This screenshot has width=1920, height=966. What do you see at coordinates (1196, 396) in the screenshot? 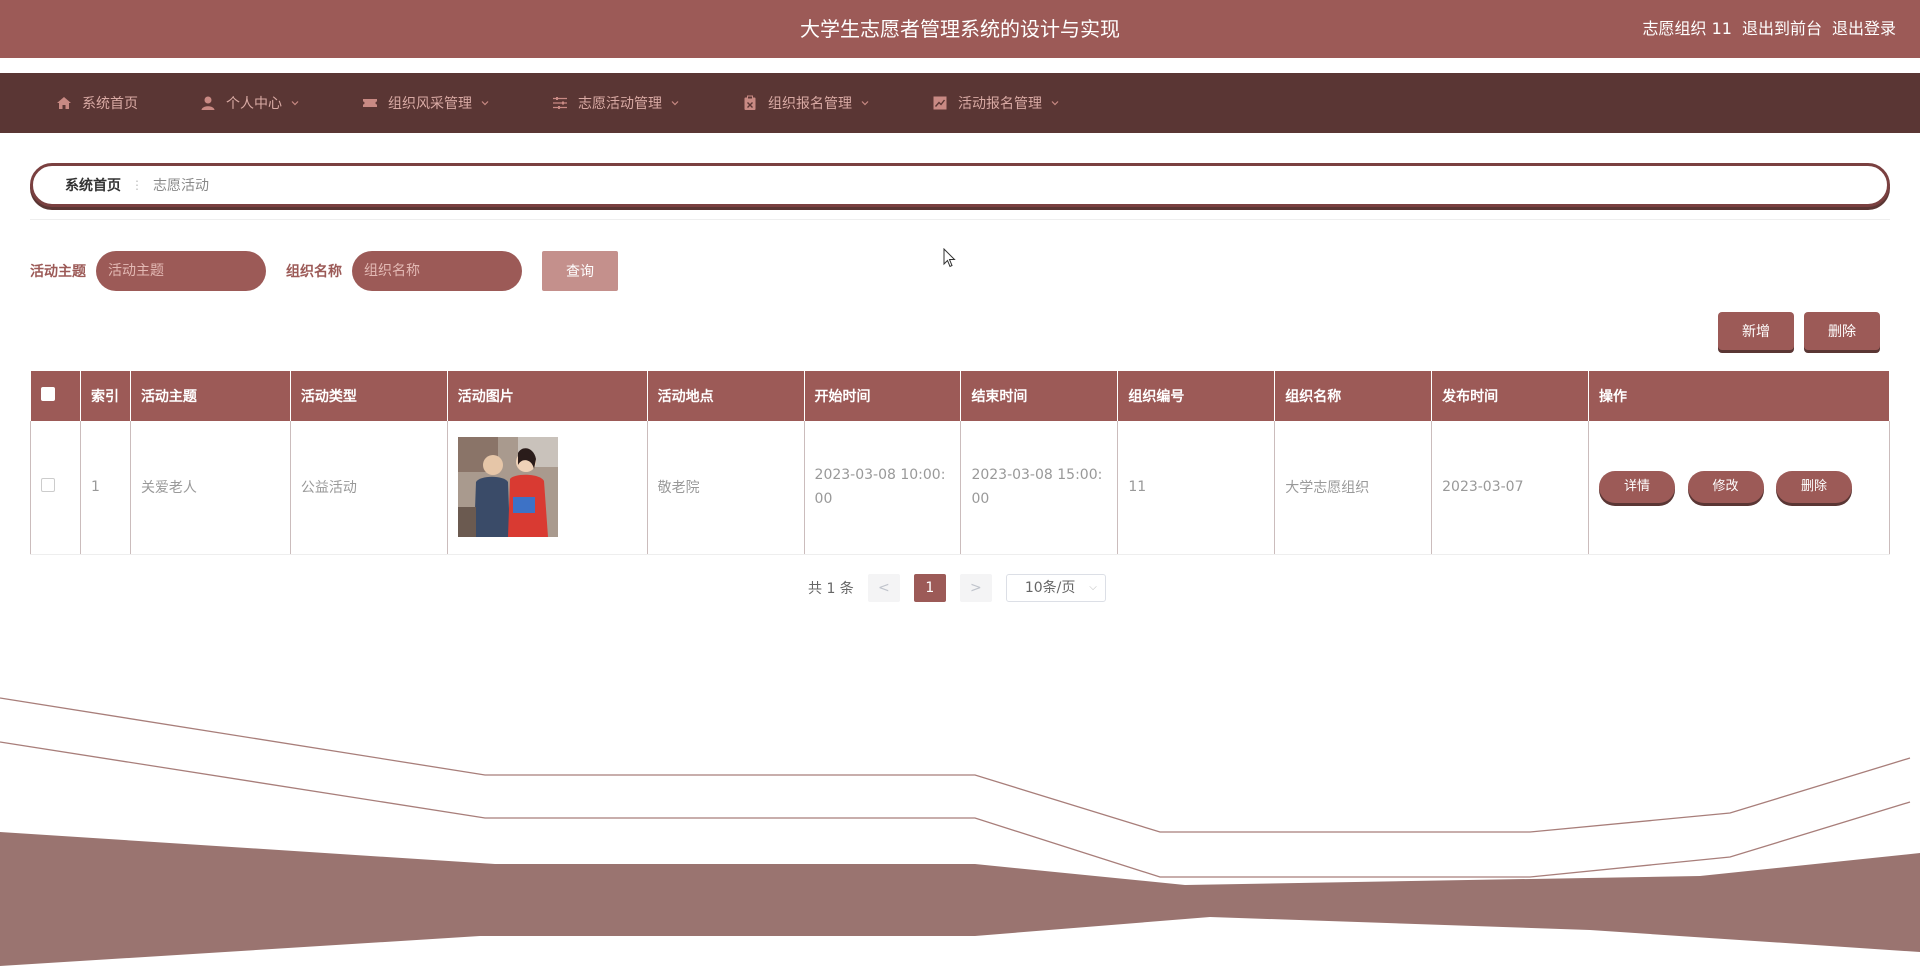
I see `column-header: 组织编号` at bounding box center [1196, 396].